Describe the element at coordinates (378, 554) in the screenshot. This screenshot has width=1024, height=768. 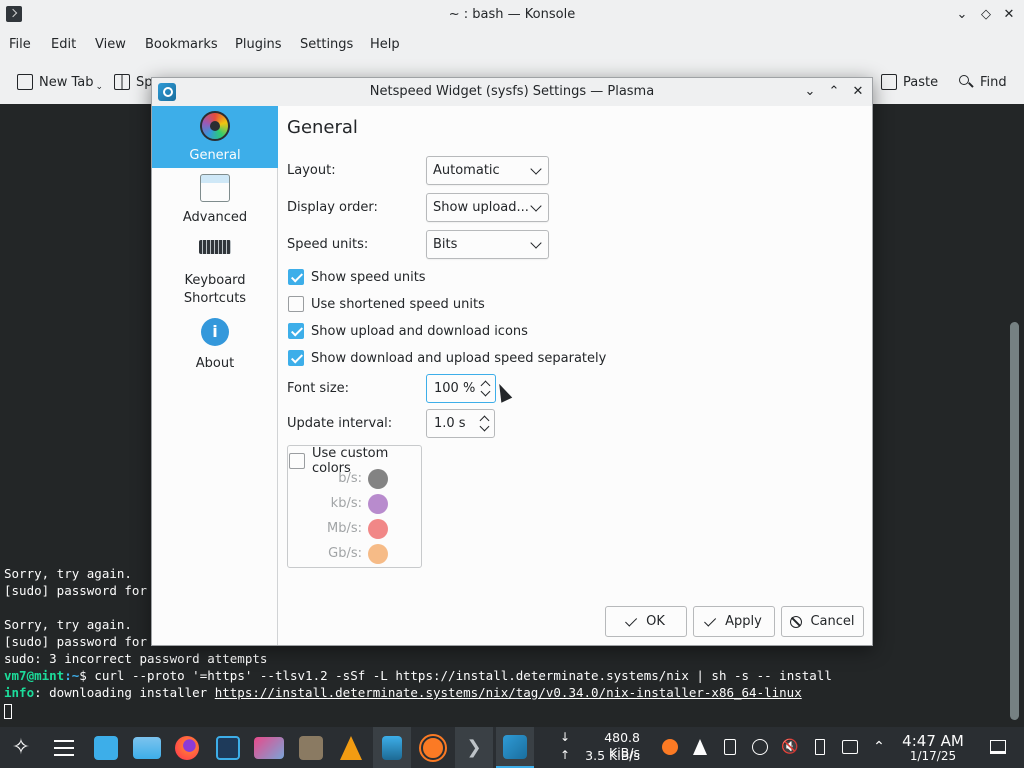
I see `color-swatch-gbps` at that location.